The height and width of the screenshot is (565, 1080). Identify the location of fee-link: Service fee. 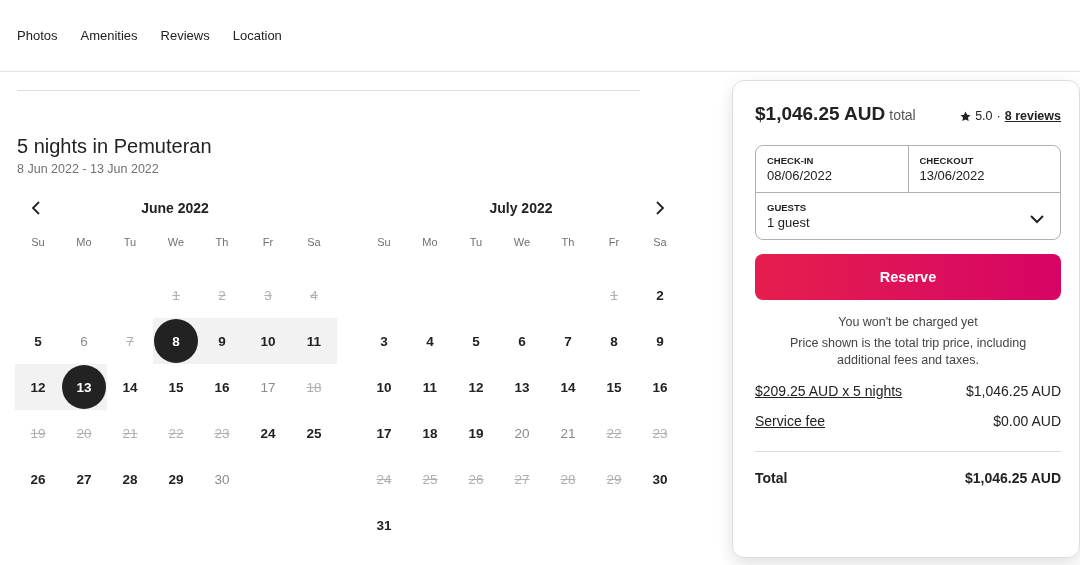
(790, 420).